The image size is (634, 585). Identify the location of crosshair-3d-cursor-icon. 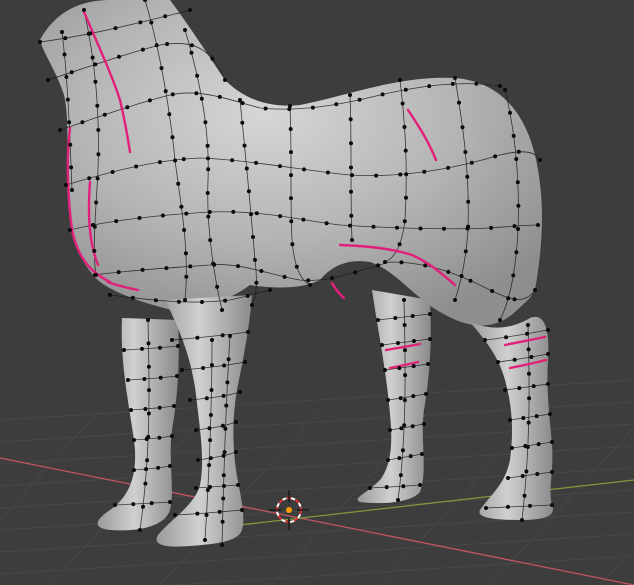
(289, 510).